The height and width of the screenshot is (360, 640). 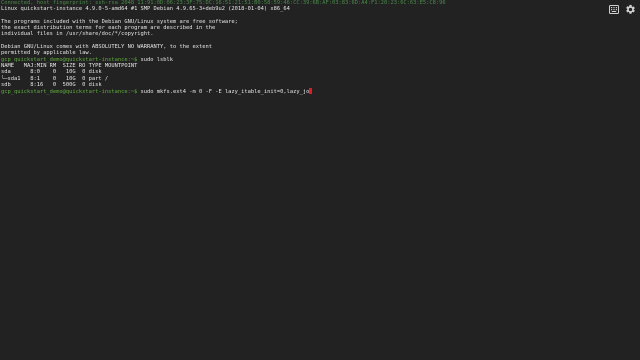 I want to click on gear-icon, so click(x=630, y=9).